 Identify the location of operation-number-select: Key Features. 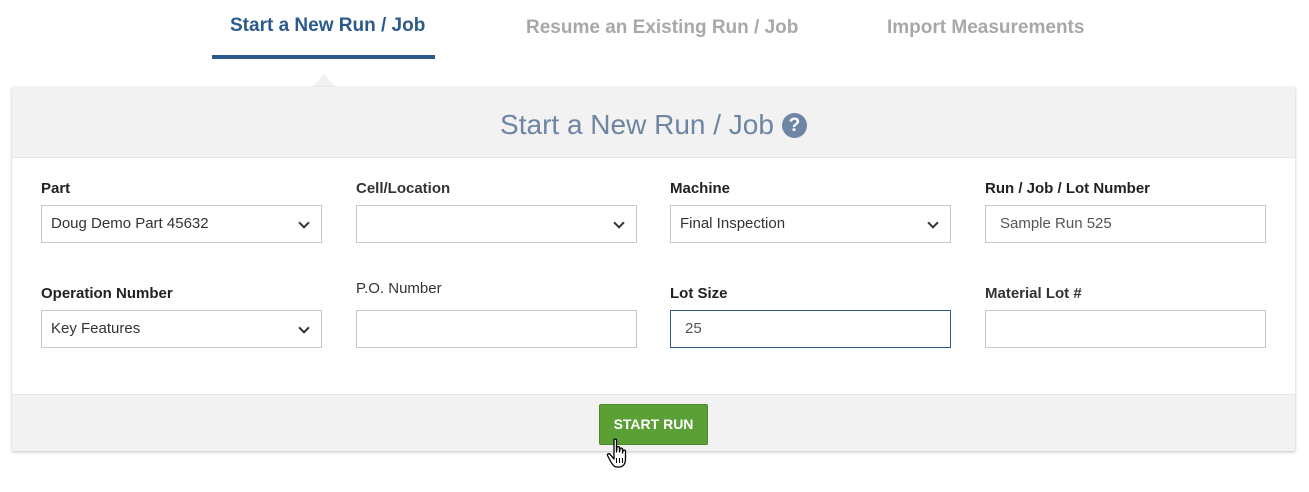
(181, 329).